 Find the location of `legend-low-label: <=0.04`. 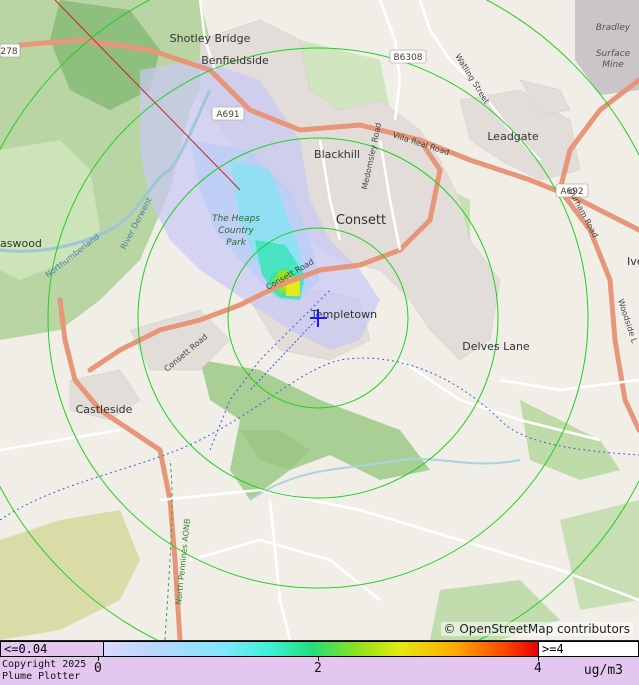

legend-low-label: <=0.04 is located at coordinates (52, 649).